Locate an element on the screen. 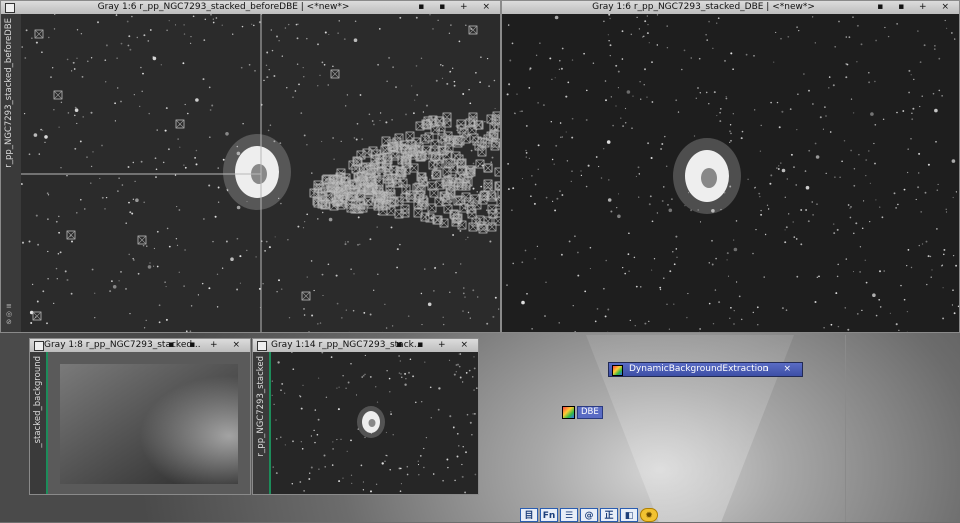  view-tool-icons: ≡◎⊘ is located at coordinates (9, 314).